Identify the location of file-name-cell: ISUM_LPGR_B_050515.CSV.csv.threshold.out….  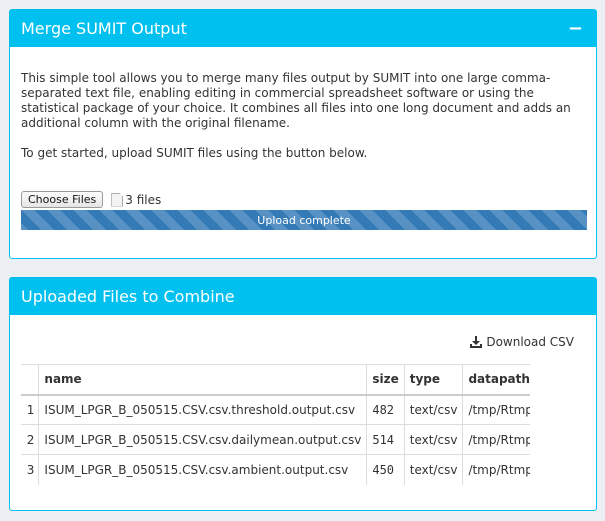
(202, 409).